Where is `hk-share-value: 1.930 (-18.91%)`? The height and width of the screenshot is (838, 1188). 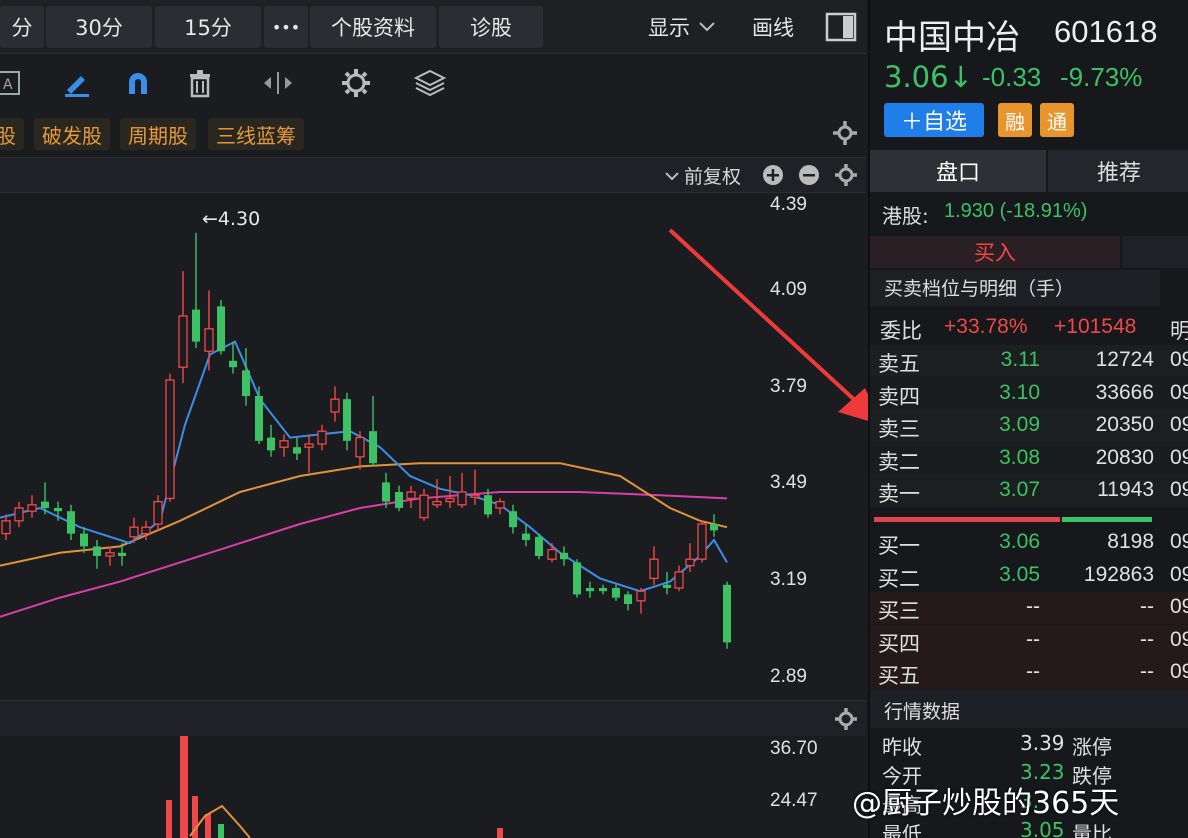 hk-share-value: 1.930 (-18.91%) is located at coordinates (1016, 211).